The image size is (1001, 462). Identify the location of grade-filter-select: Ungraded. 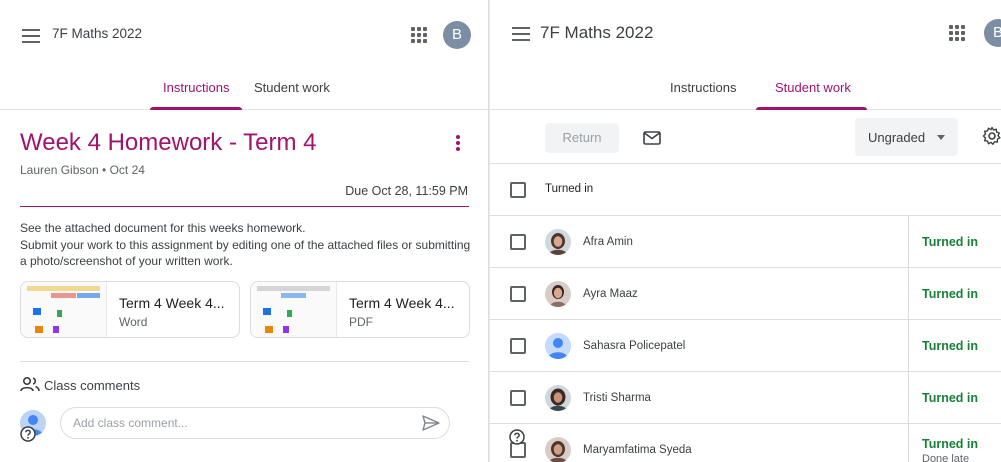
(906, 137).